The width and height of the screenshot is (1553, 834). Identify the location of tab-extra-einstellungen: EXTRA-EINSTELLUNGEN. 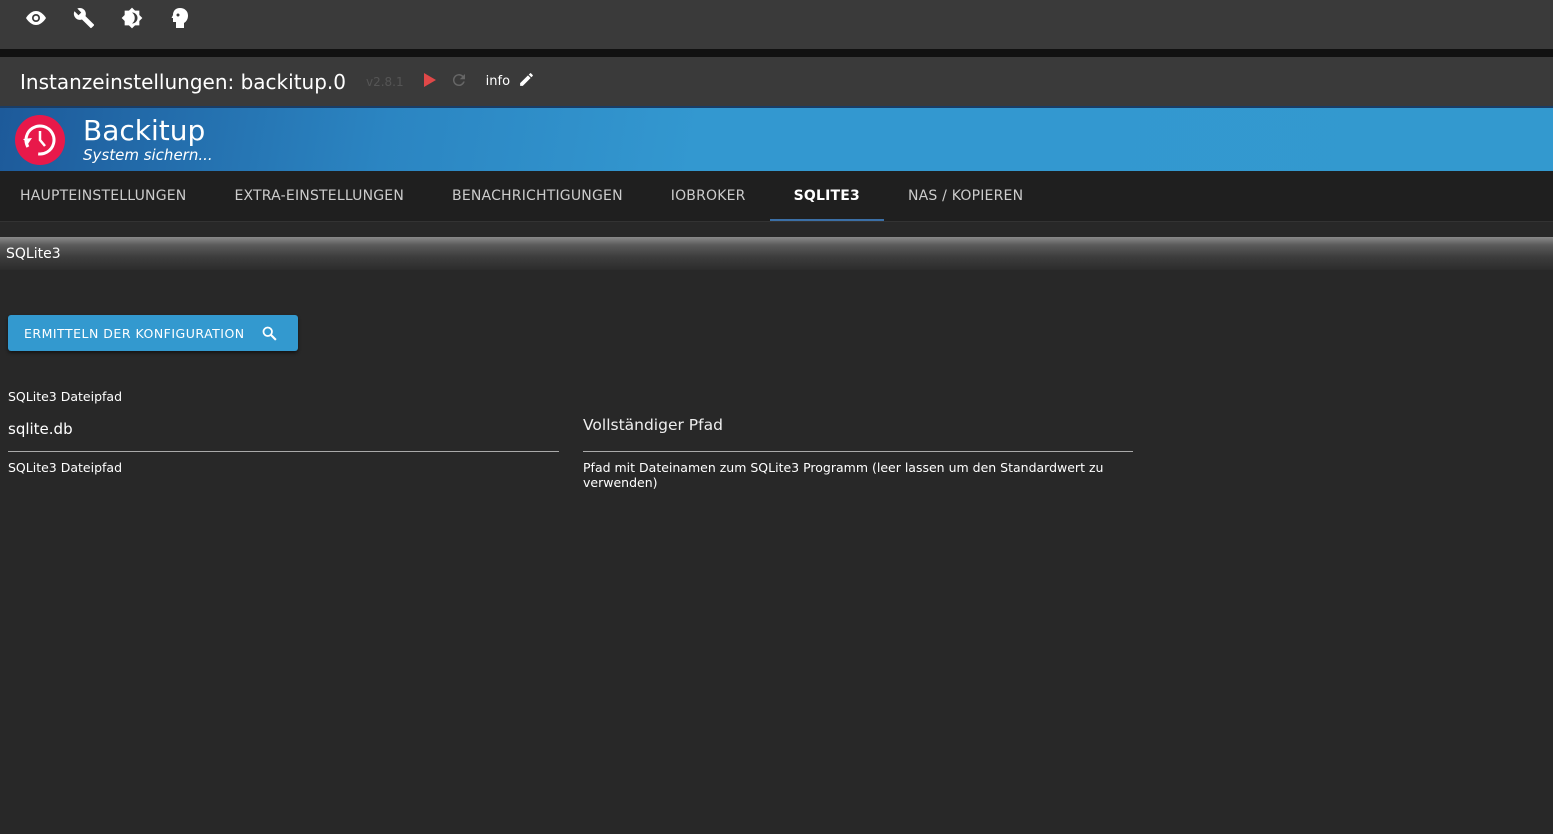
(319, 196).